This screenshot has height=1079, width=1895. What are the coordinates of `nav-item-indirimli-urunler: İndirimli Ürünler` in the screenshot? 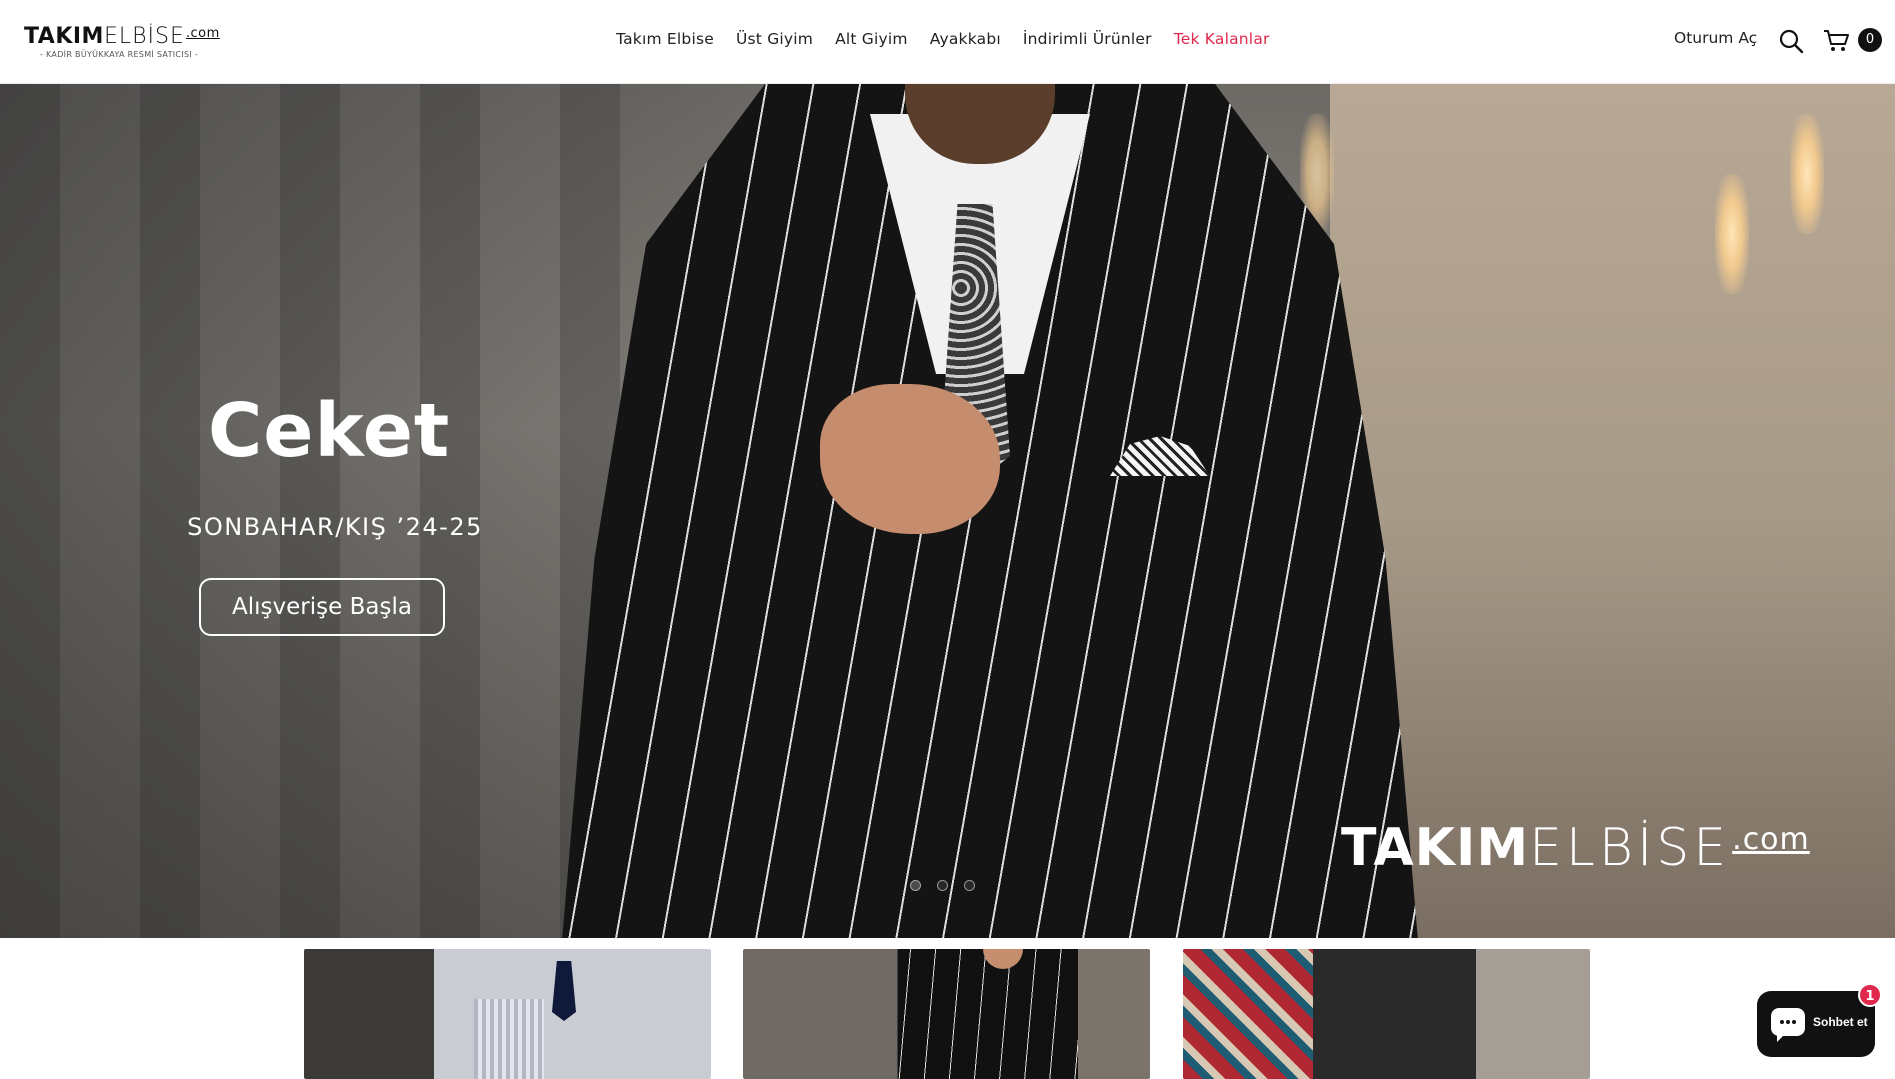 It's located at (1087, 39).